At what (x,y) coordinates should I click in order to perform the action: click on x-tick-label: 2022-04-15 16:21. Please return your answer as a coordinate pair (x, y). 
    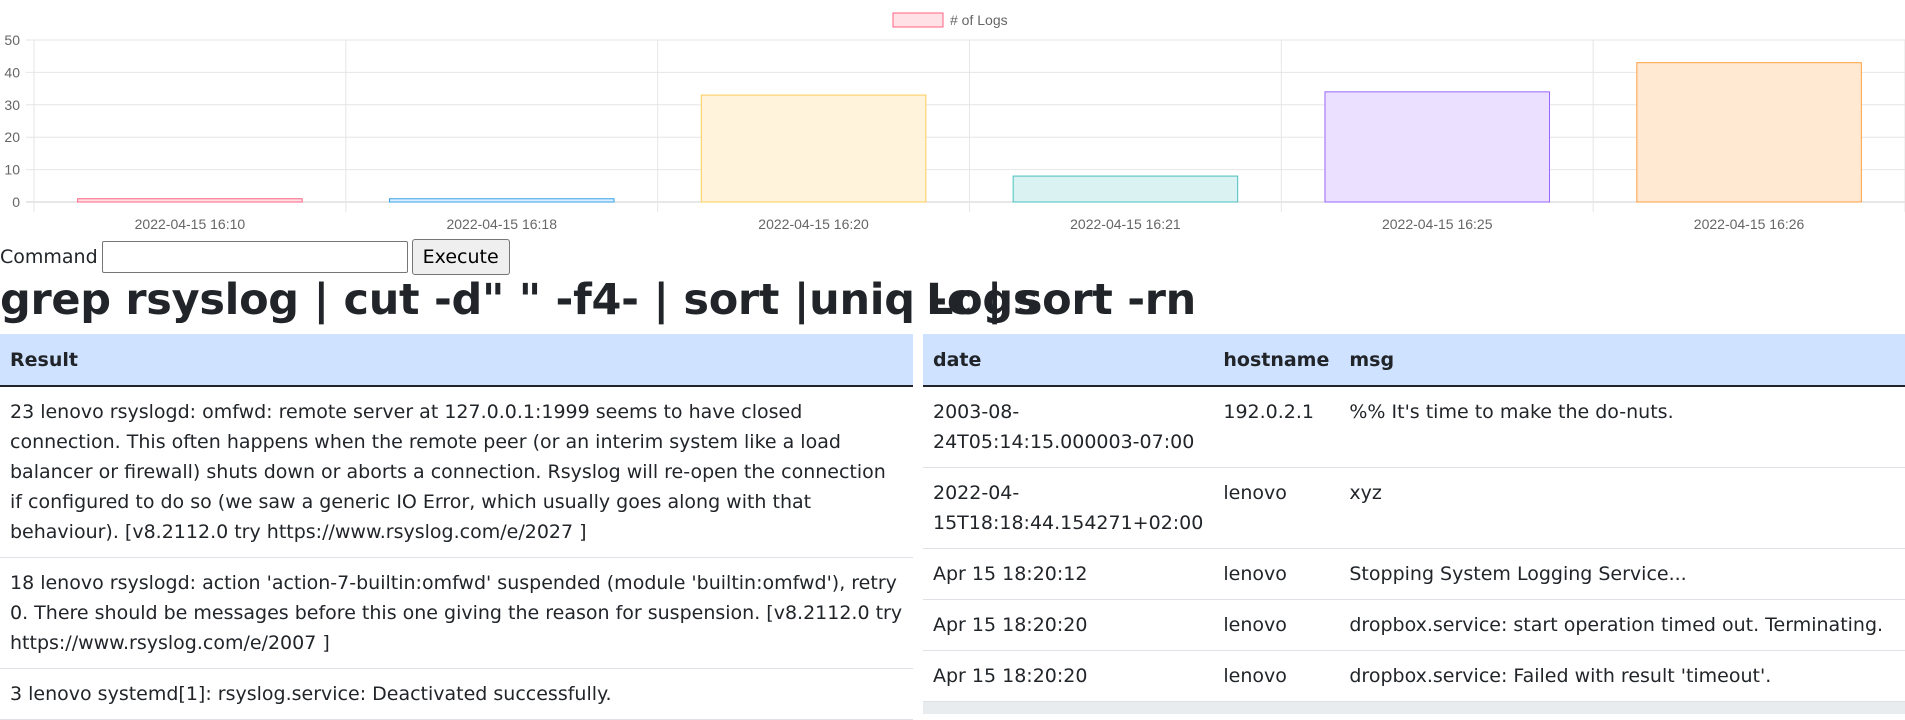
    Looking at the image, I should click on (1125, 224).